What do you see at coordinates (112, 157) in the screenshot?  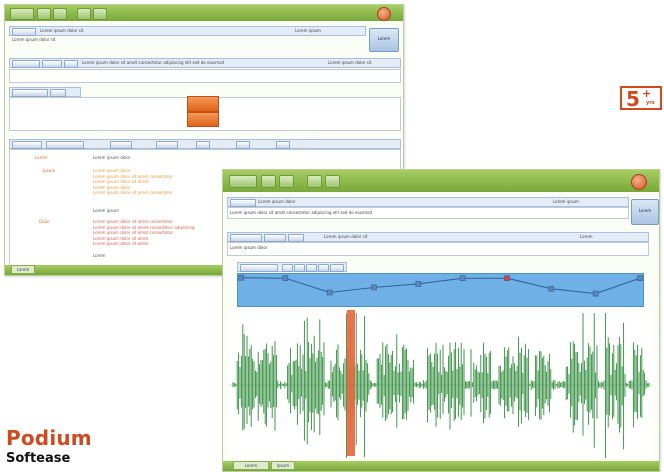 I see `back-notes-heading: Lorem ipsum dolor` at bounding box center [112, 157].